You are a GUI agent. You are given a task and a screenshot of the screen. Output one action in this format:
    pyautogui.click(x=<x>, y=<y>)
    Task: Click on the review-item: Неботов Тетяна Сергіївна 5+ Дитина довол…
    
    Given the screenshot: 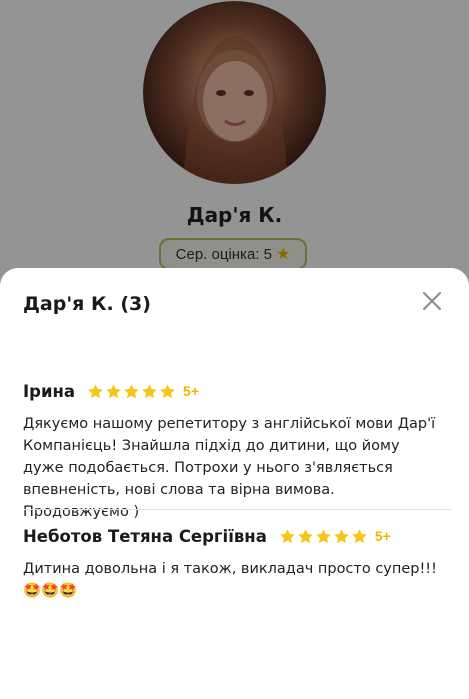 What is the action you would take?
    pyautogui.click(x=233, y=563)
    